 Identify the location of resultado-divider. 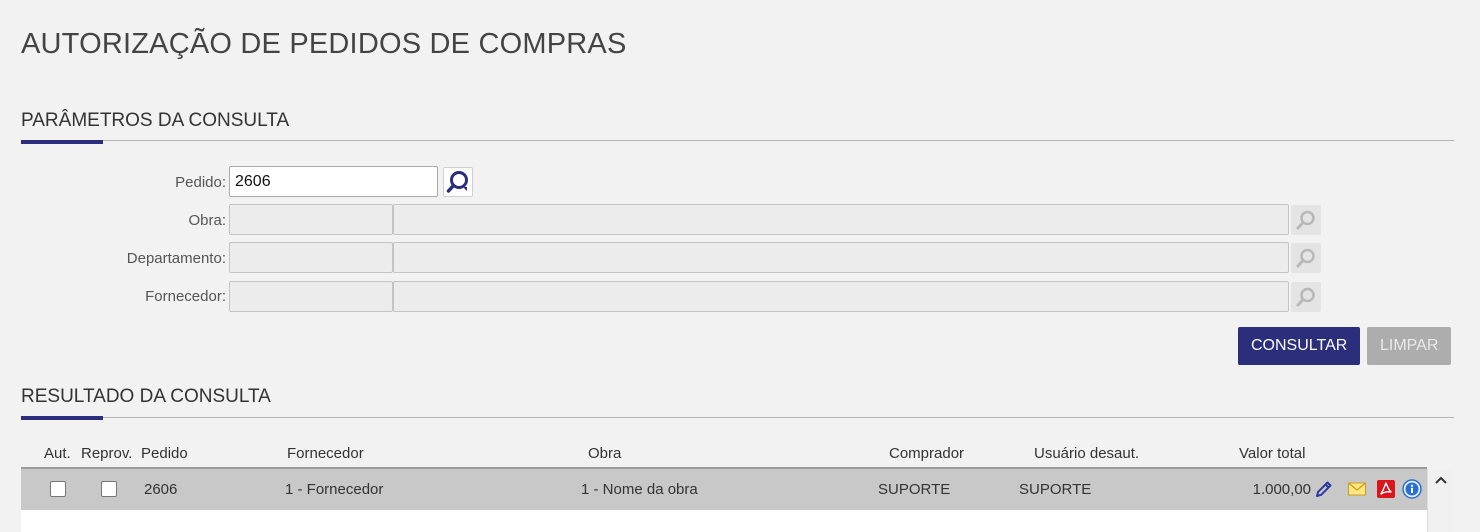
(737, 417).